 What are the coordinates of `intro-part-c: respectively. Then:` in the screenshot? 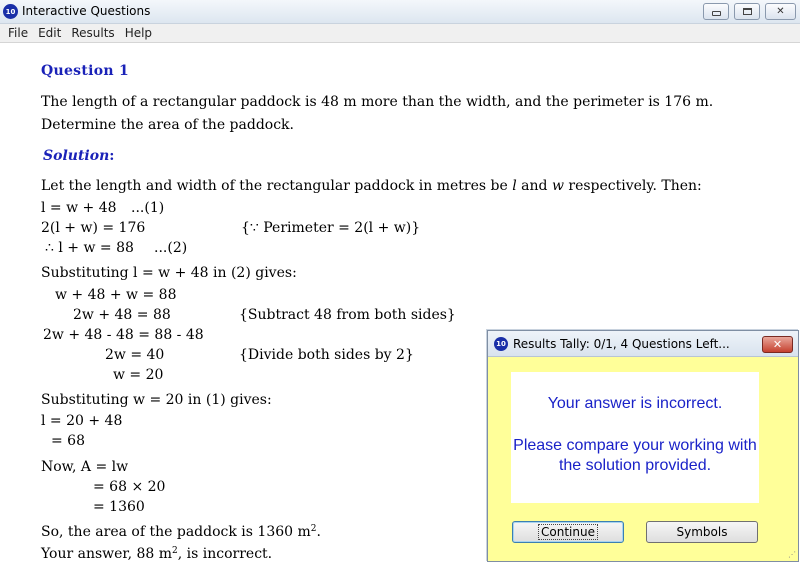 It's located at (632, 186).